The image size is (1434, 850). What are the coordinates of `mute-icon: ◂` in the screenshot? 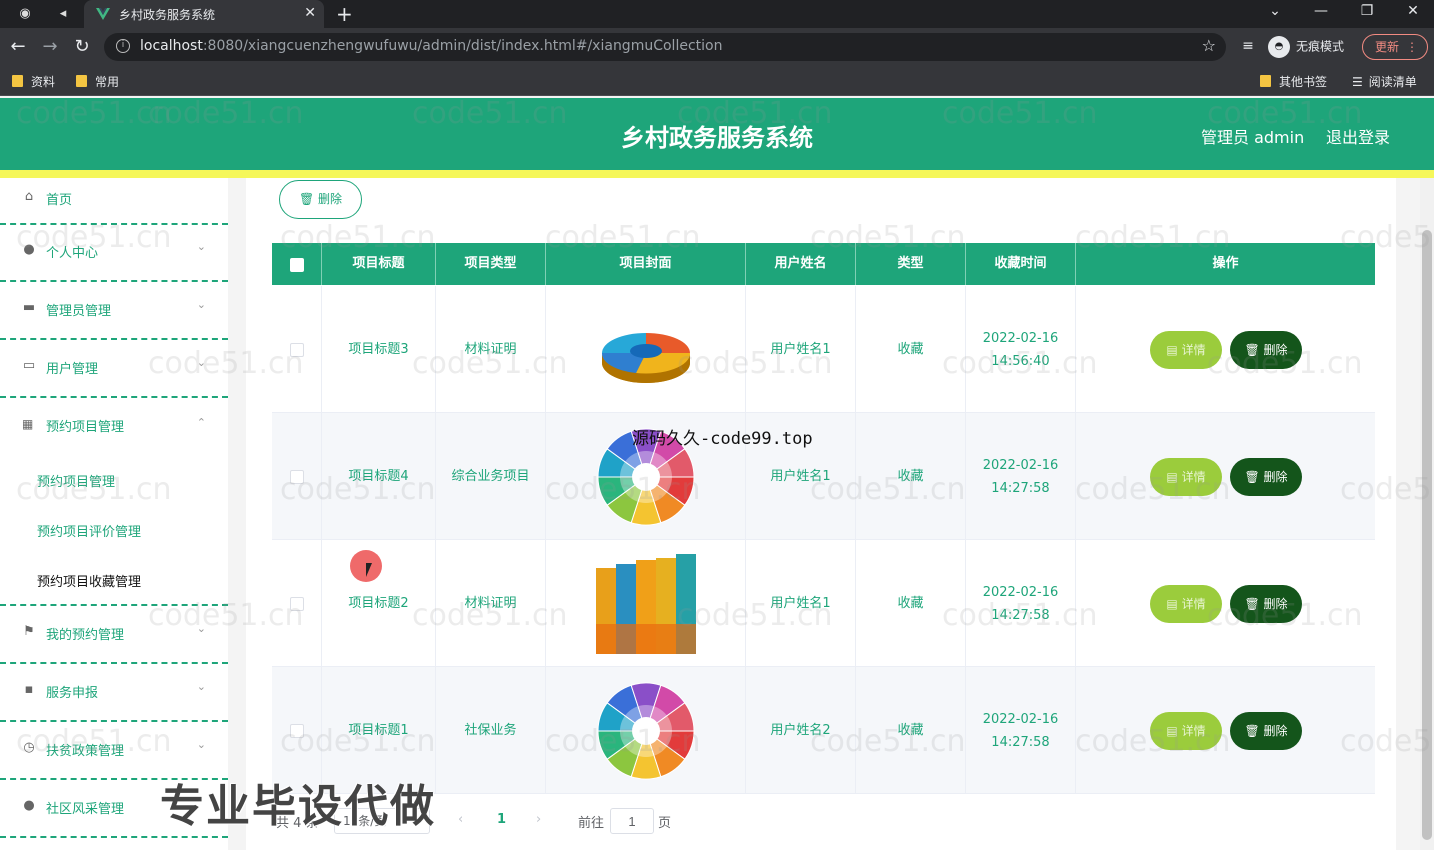 It's located at (63, 14).